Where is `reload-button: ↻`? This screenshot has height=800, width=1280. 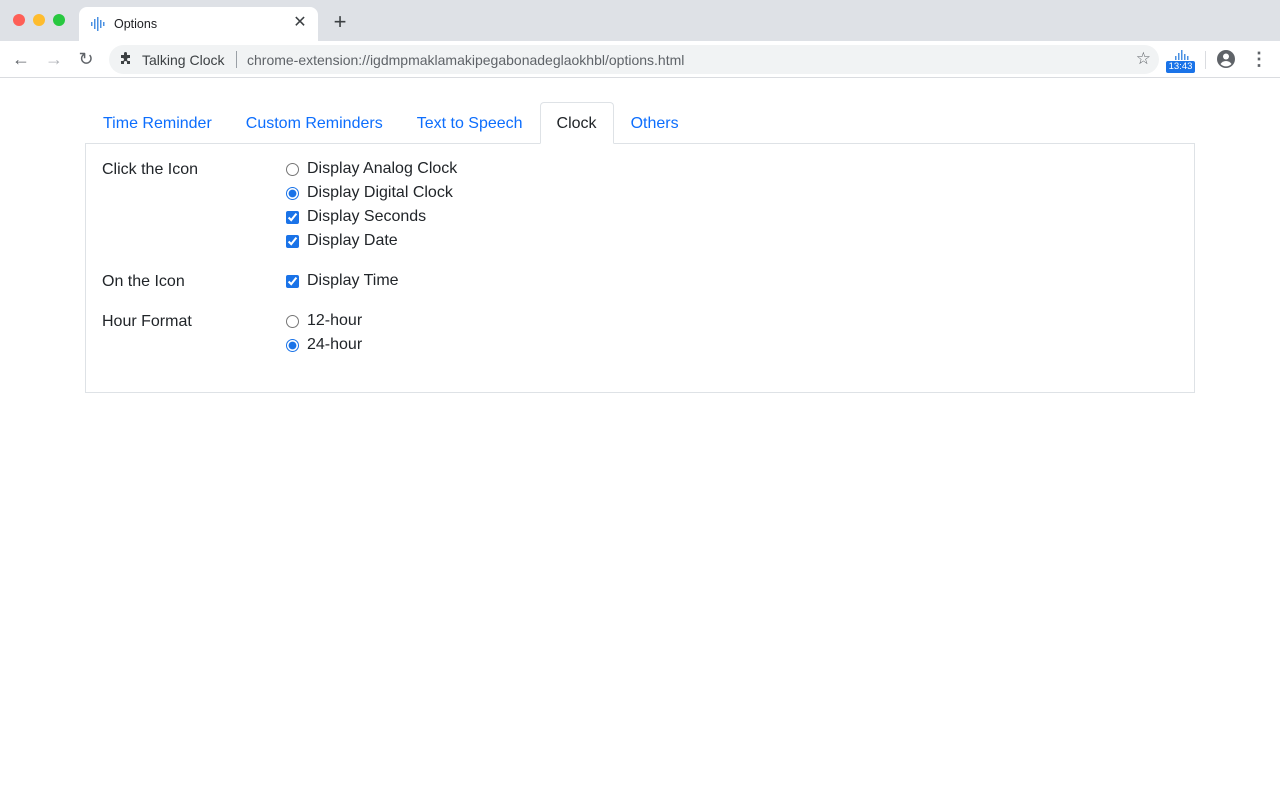
reload-button: ↻ is located at coordinates (86, 59).